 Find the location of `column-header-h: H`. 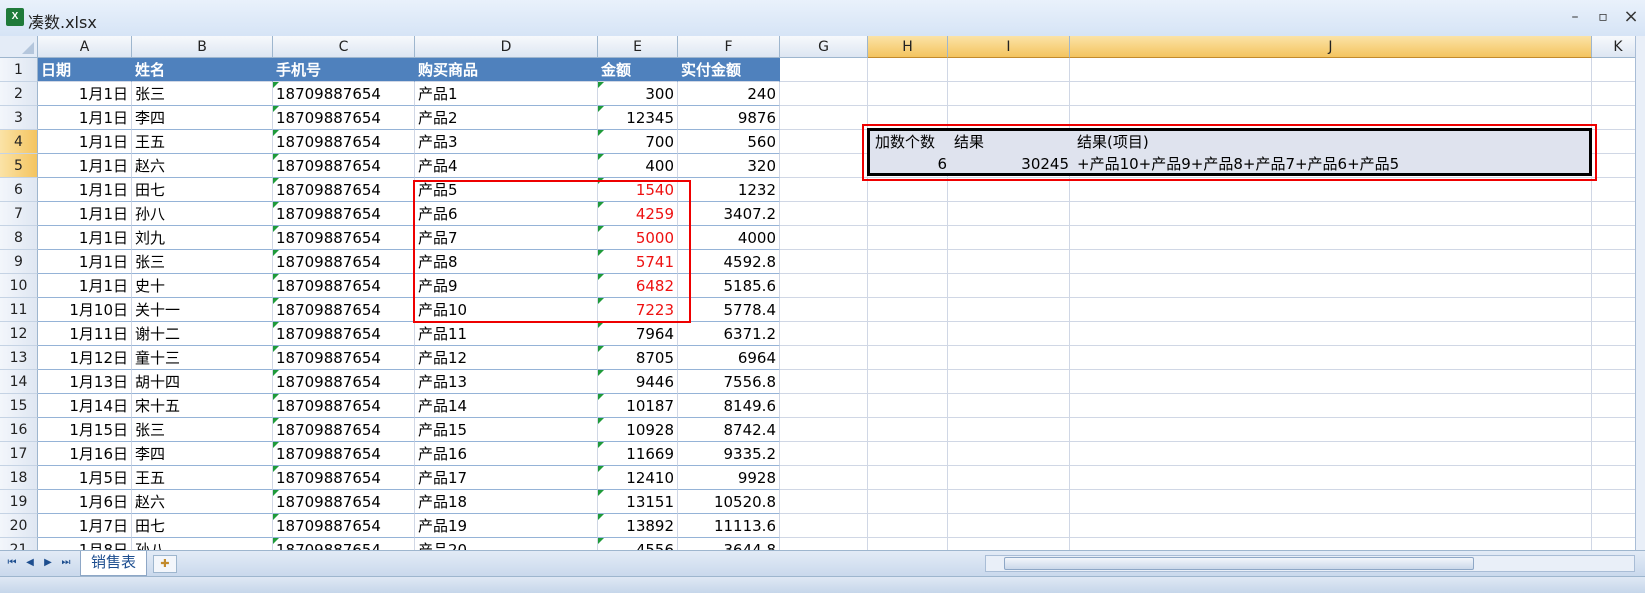

column-header-h: H is located at coordinates (908, 47).